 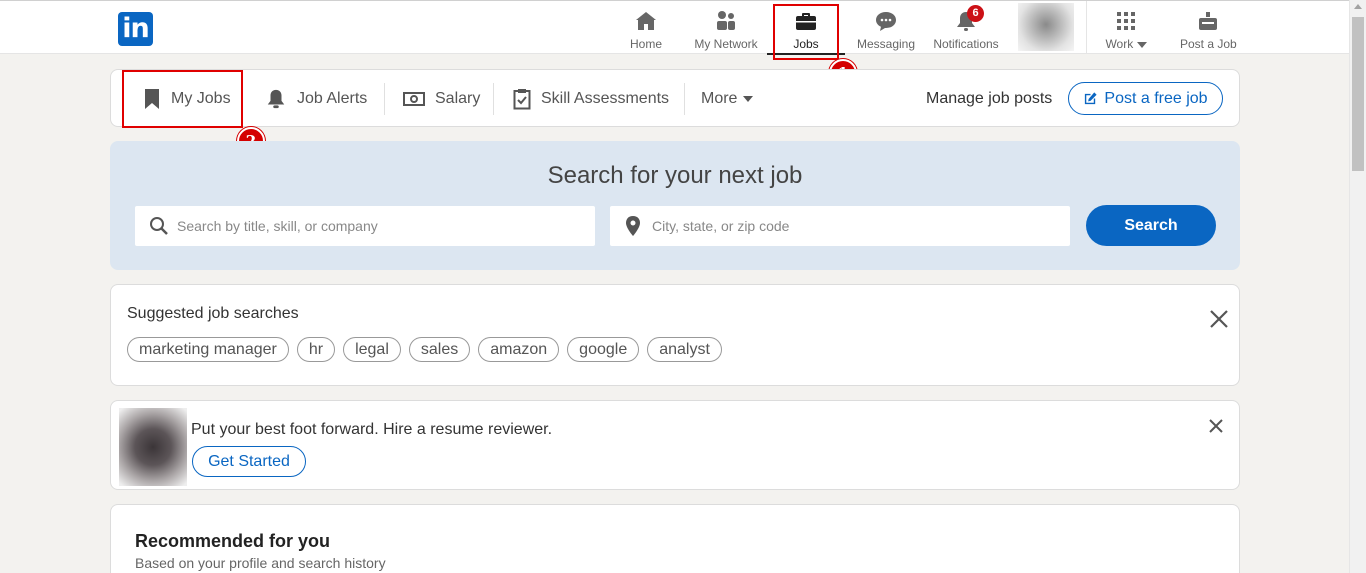 I want to click on salary-link: Salary, so click(x=441, y=99).